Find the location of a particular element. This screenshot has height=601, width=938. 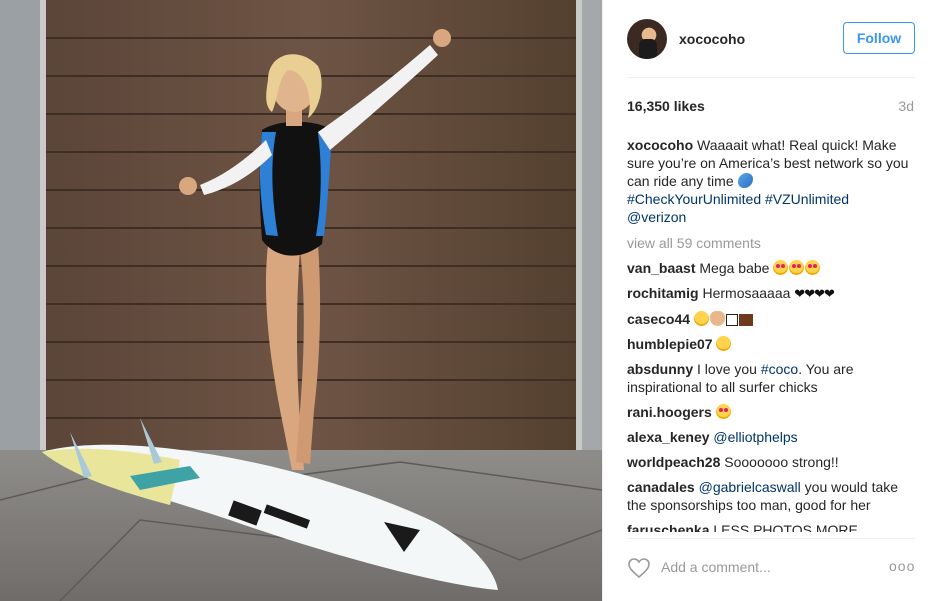

comment-text: Mega babe is located at coordinates (734, 268).